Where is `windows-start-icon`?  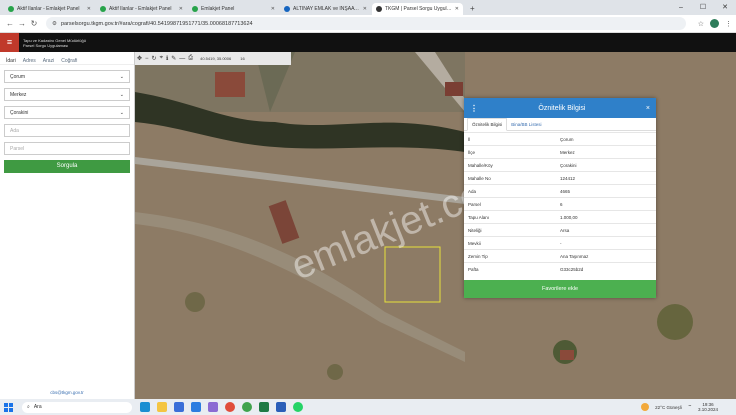 windows-start-icon is located at coordinates (8, 407).